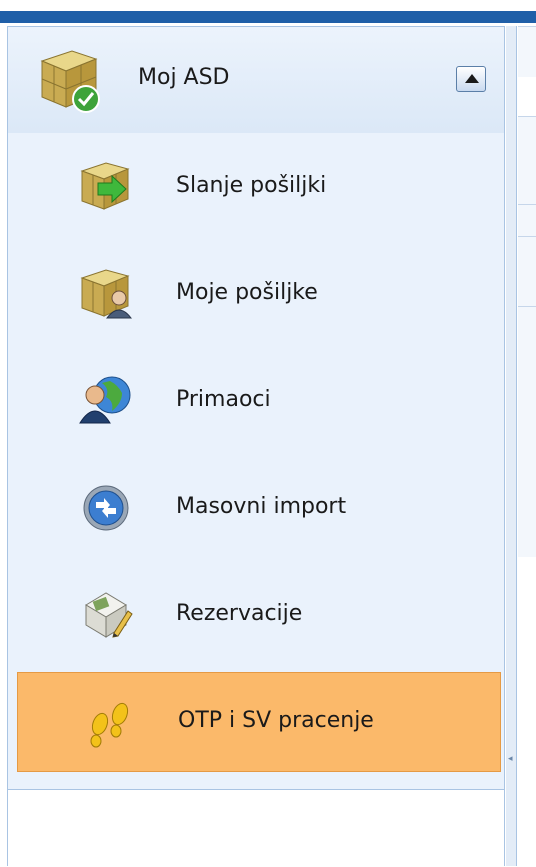 The height and width of the screenshot is (867, 536). What do you see at coordinates (184, 77) in the screenshot?
I see `group-title: Moj ASD` at bounding box center [184, 77].